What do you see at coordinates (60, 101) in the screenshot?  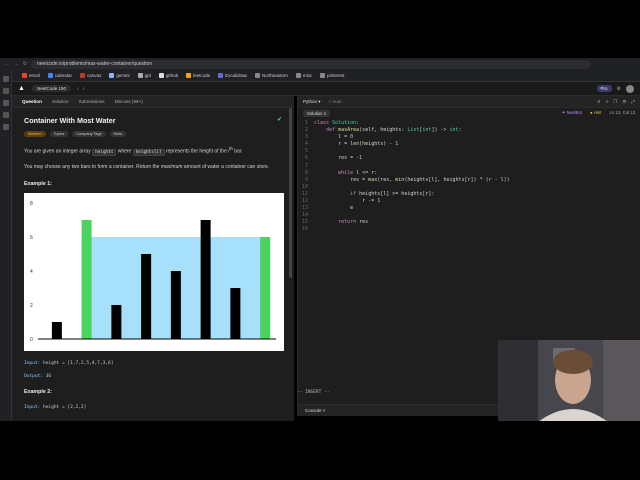 I see `tab-solution: Solution` at bounding box center [60, 101].